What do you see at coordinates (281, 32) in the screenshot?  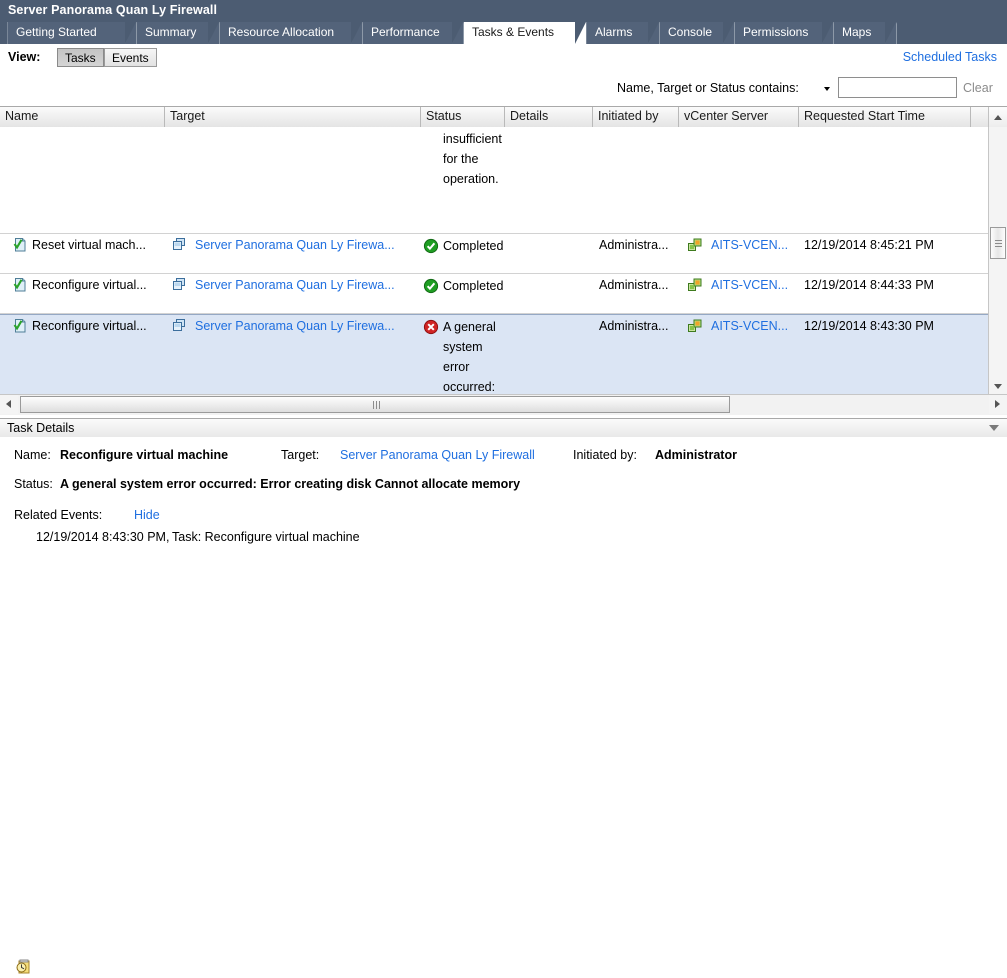 I see `tab-label: Resource Allocation` at bounding box center [281, 32].